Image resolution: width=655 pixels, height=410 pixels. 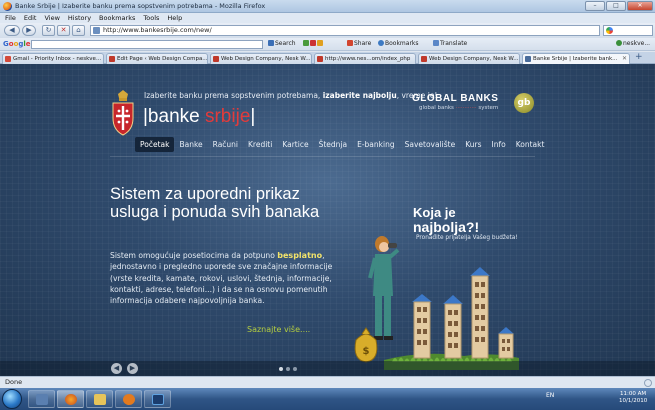 I want to click on new-tab-button: +, so click(x=639, y=57).